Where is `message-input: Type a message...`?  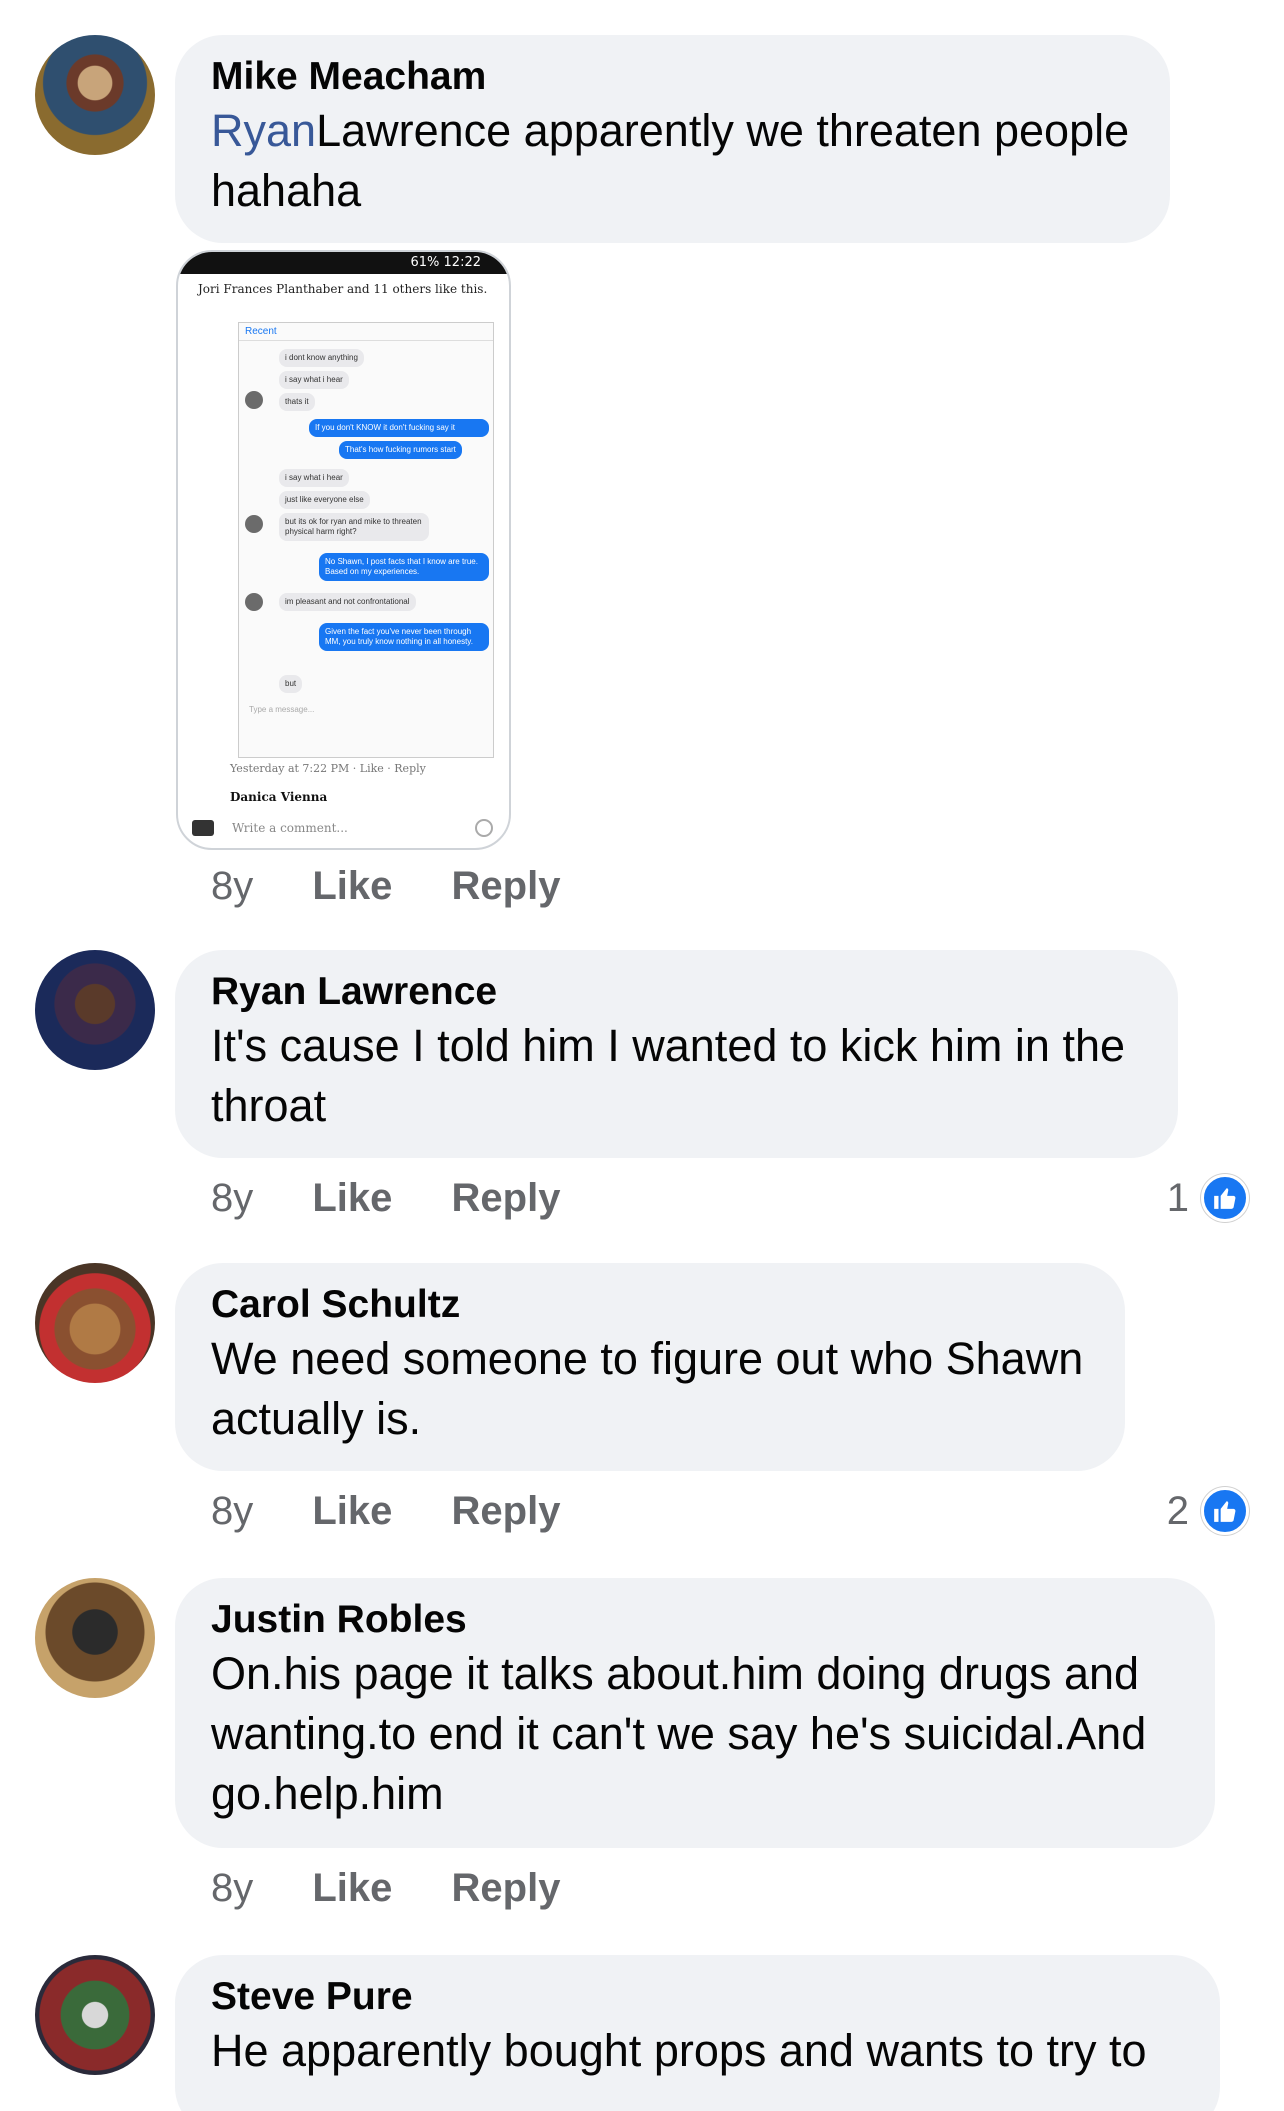
message-input: Type a message... is located at coordinates (282, 709).